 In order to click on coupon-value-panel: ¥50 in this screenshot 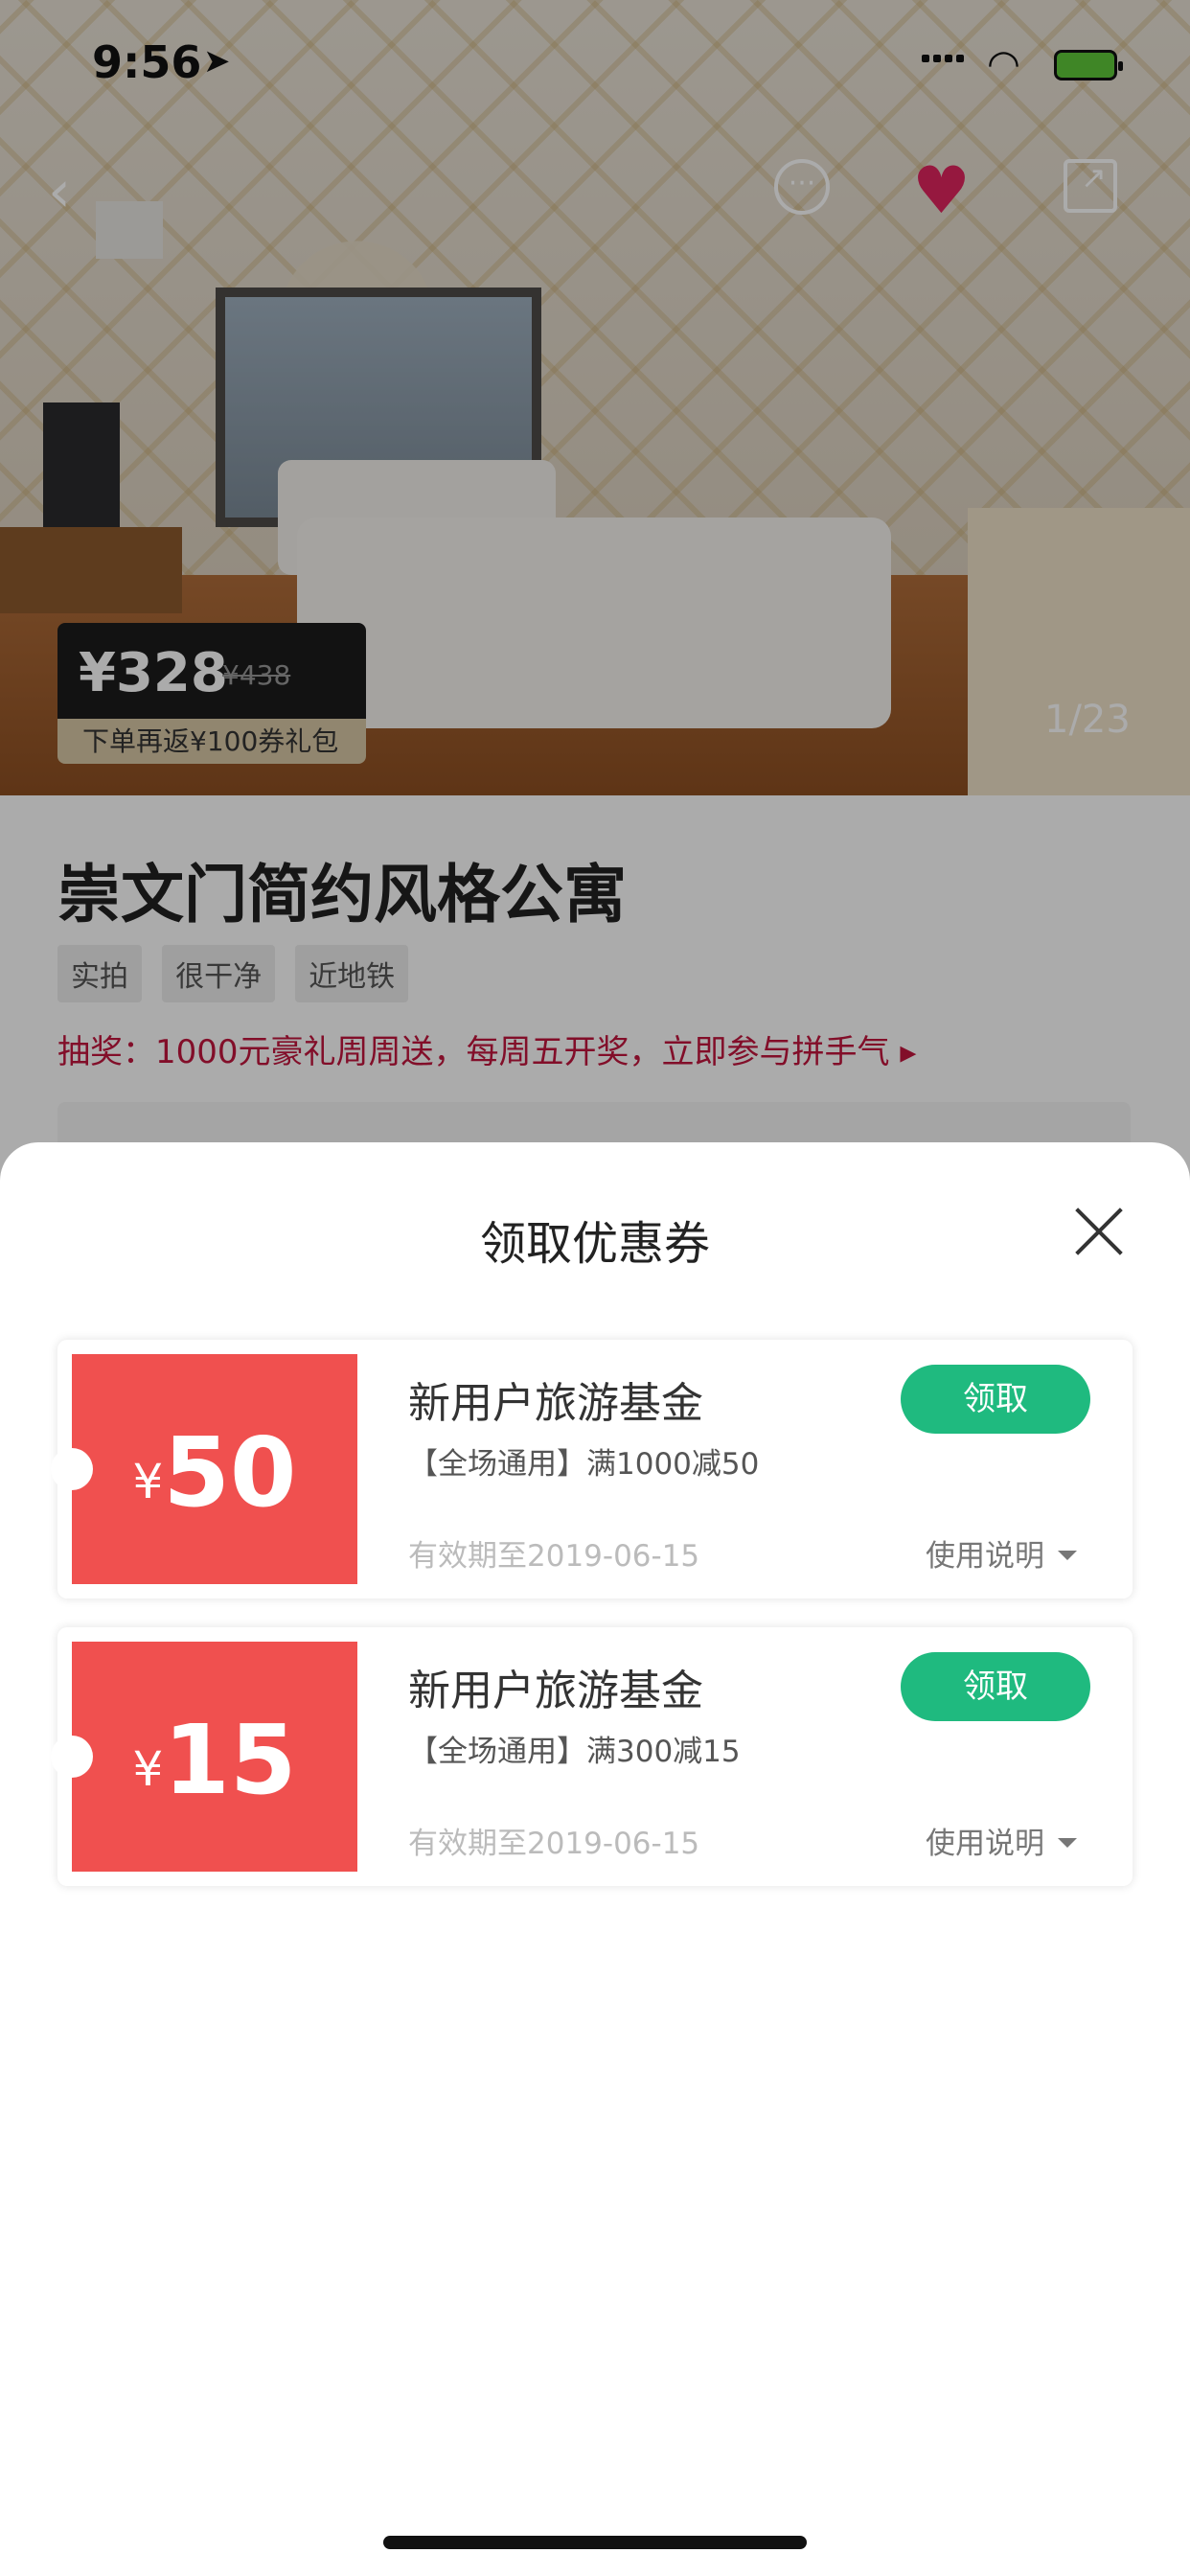, I will do `click(206, 1469)`.